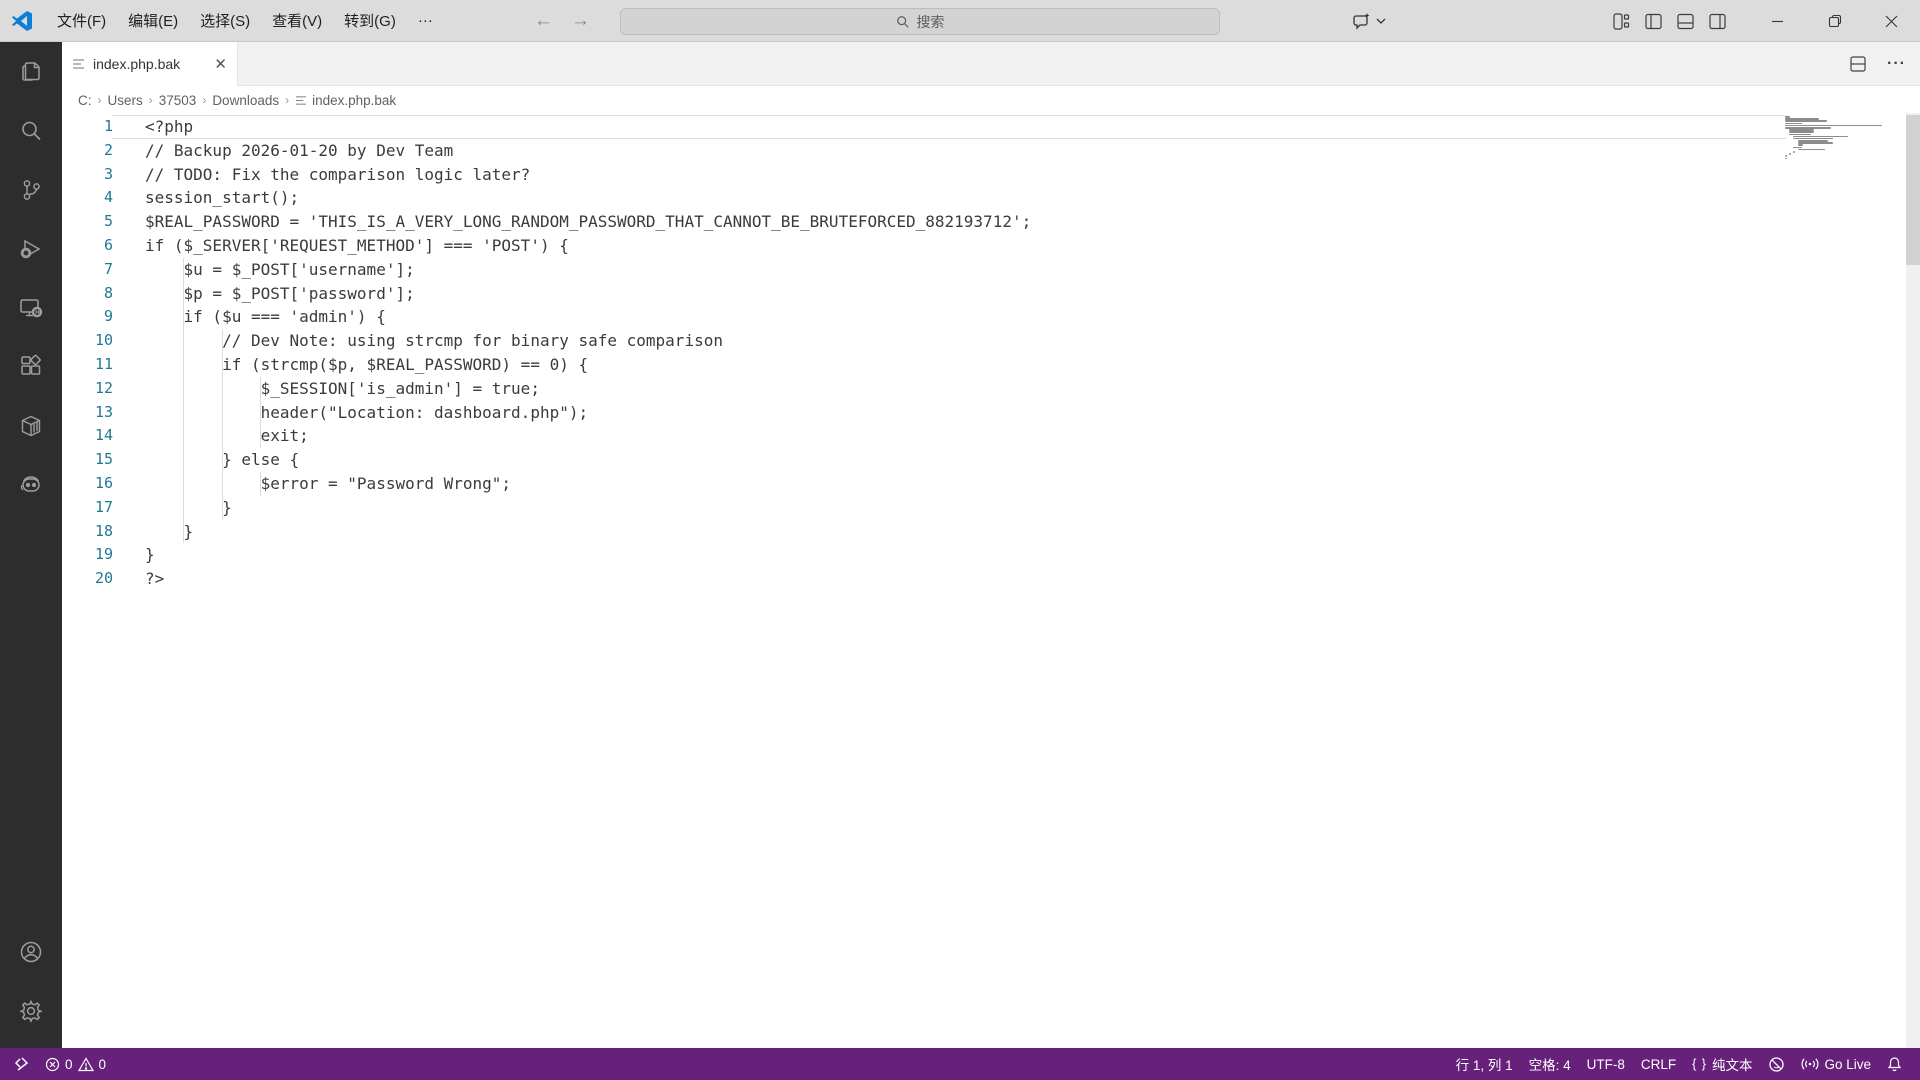 The height and width of the screenshot is (1080, 1920). Describe the element at coordinates (991, 100) in the screenshot. I see `breadcrumb: C: › Users › 37503 › Downloads › index.php.bak` at that location.